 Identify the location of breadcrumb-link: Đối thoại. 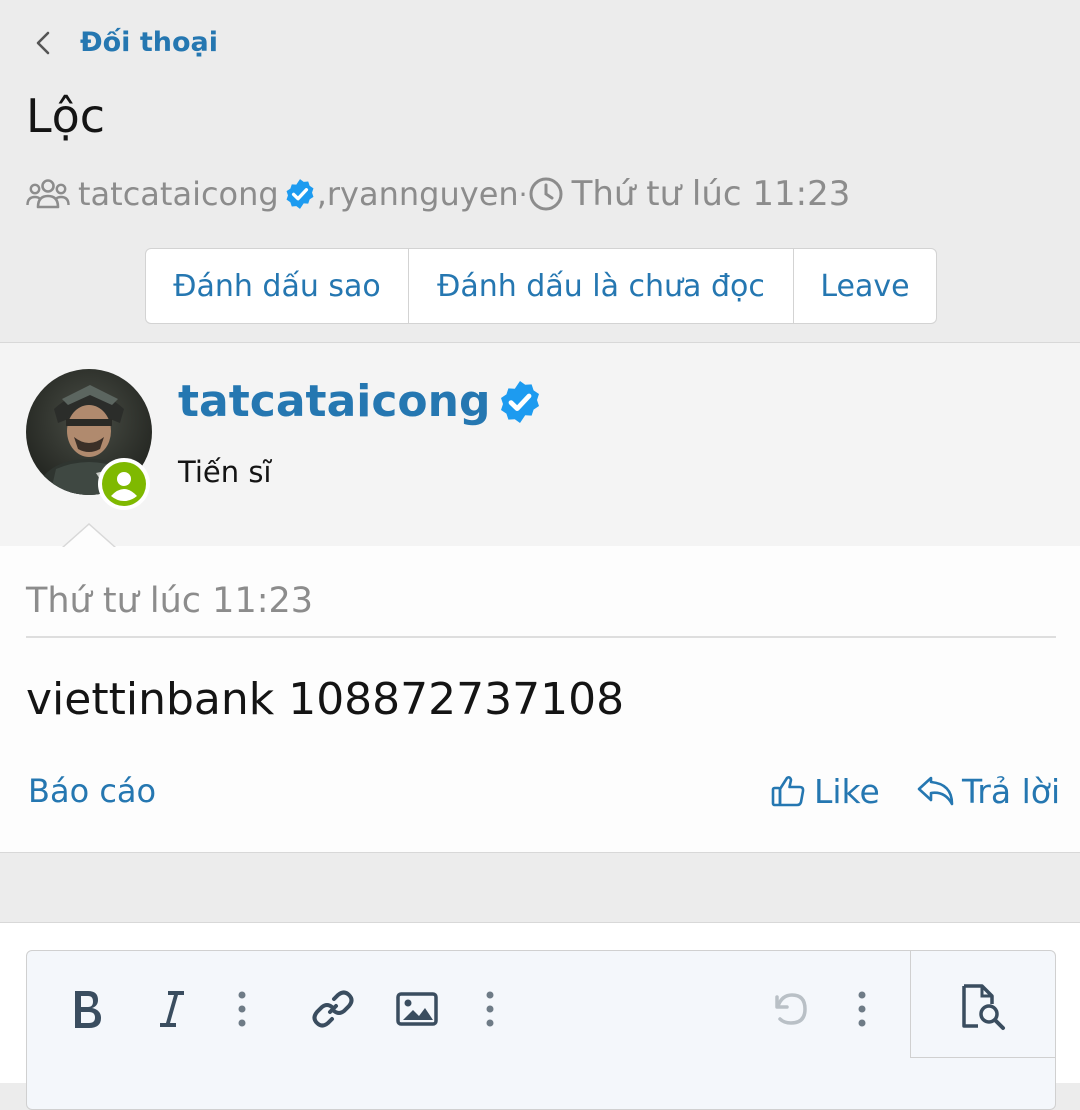
(149, 43).